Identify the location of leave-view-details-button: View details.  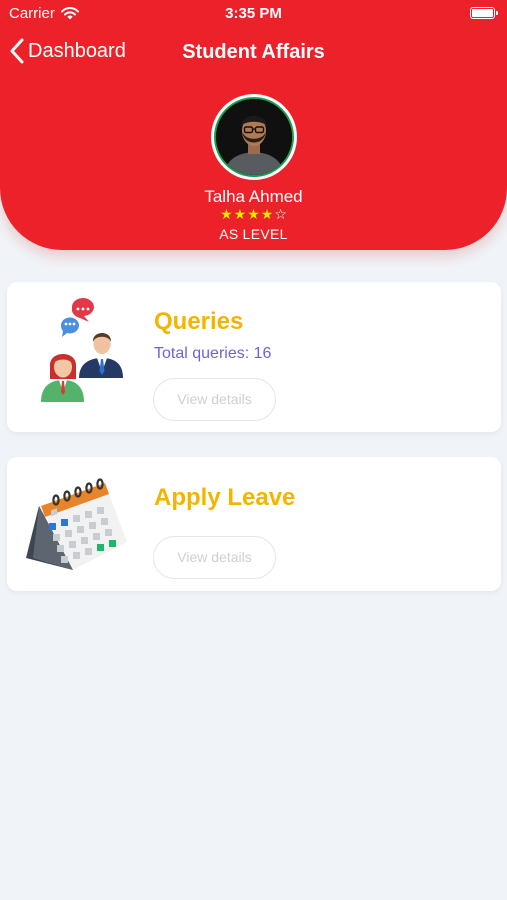
(214, 557).